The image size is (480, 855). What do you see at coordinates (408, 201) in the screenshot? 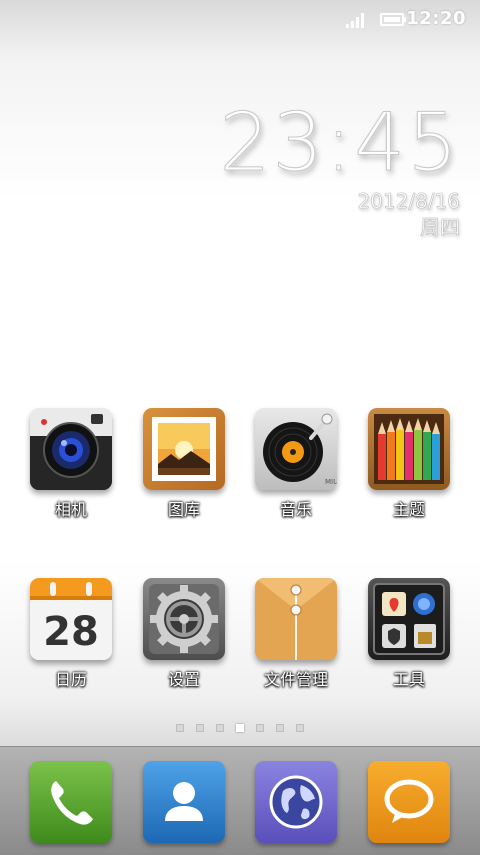
I see `clock-date: 2012/8/16` at bounding box center [408, 201].